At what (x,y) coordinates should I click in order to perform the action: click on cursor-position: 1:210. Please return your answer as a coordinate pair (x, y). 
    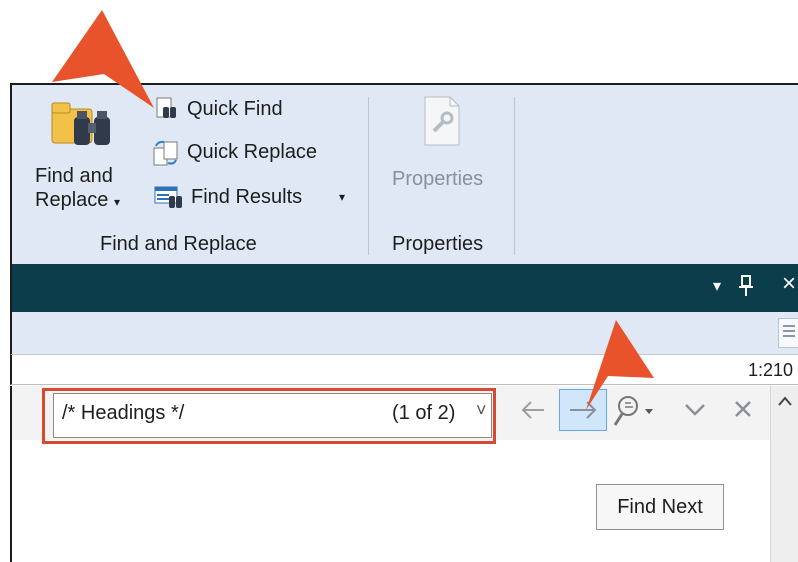
    Looking at the image, I should click on (771, 370).